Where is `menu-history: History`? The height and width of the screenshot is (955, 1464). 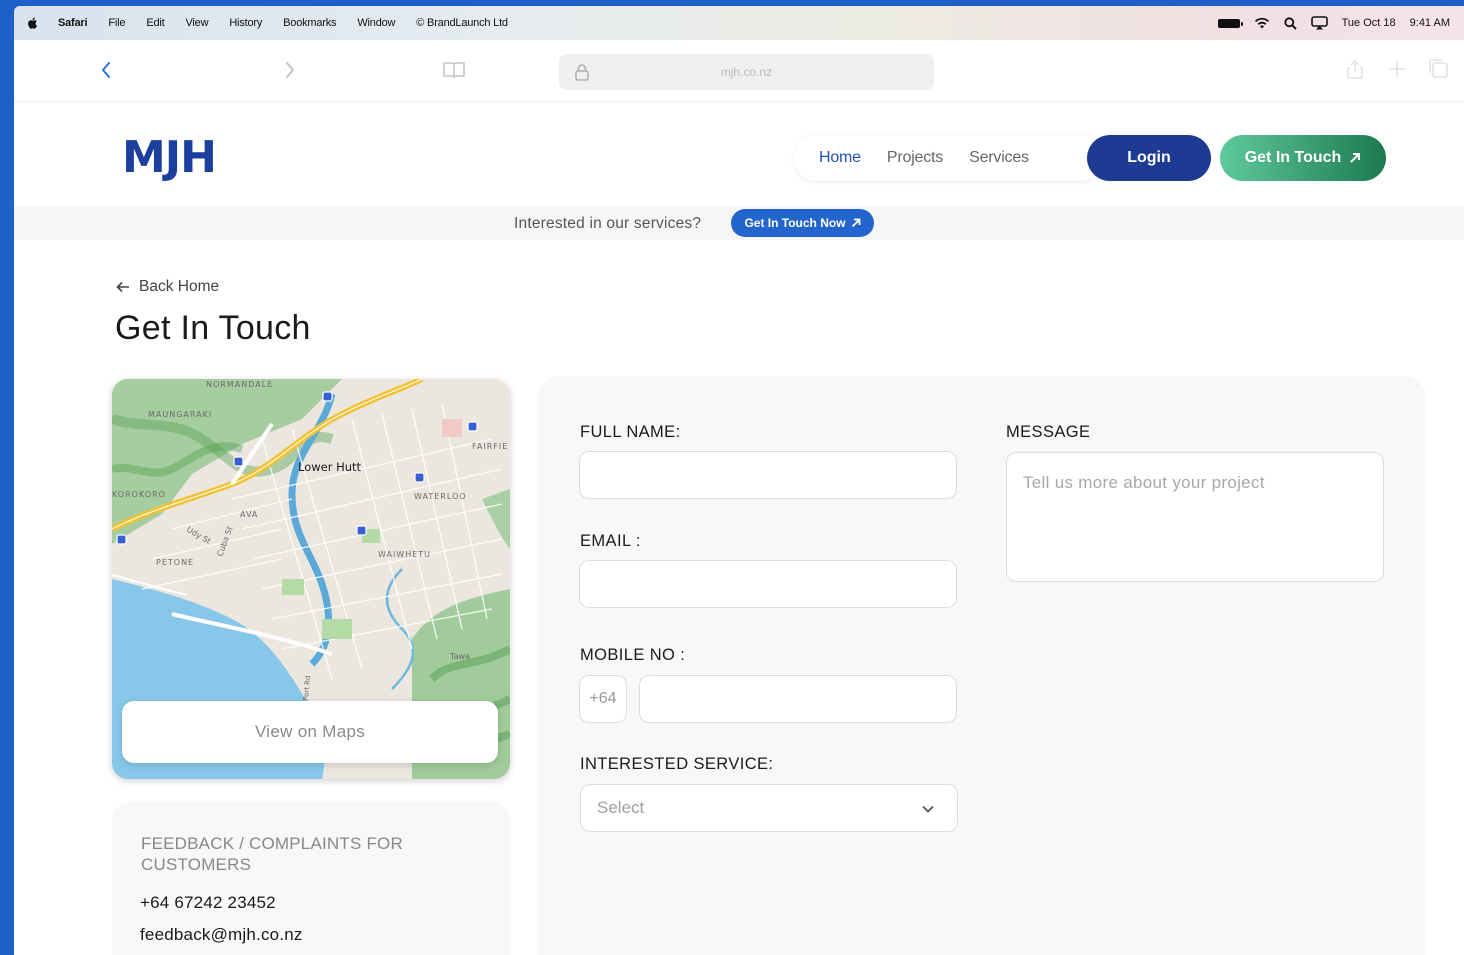 menu-history: History is located at coordinates (245, 23).